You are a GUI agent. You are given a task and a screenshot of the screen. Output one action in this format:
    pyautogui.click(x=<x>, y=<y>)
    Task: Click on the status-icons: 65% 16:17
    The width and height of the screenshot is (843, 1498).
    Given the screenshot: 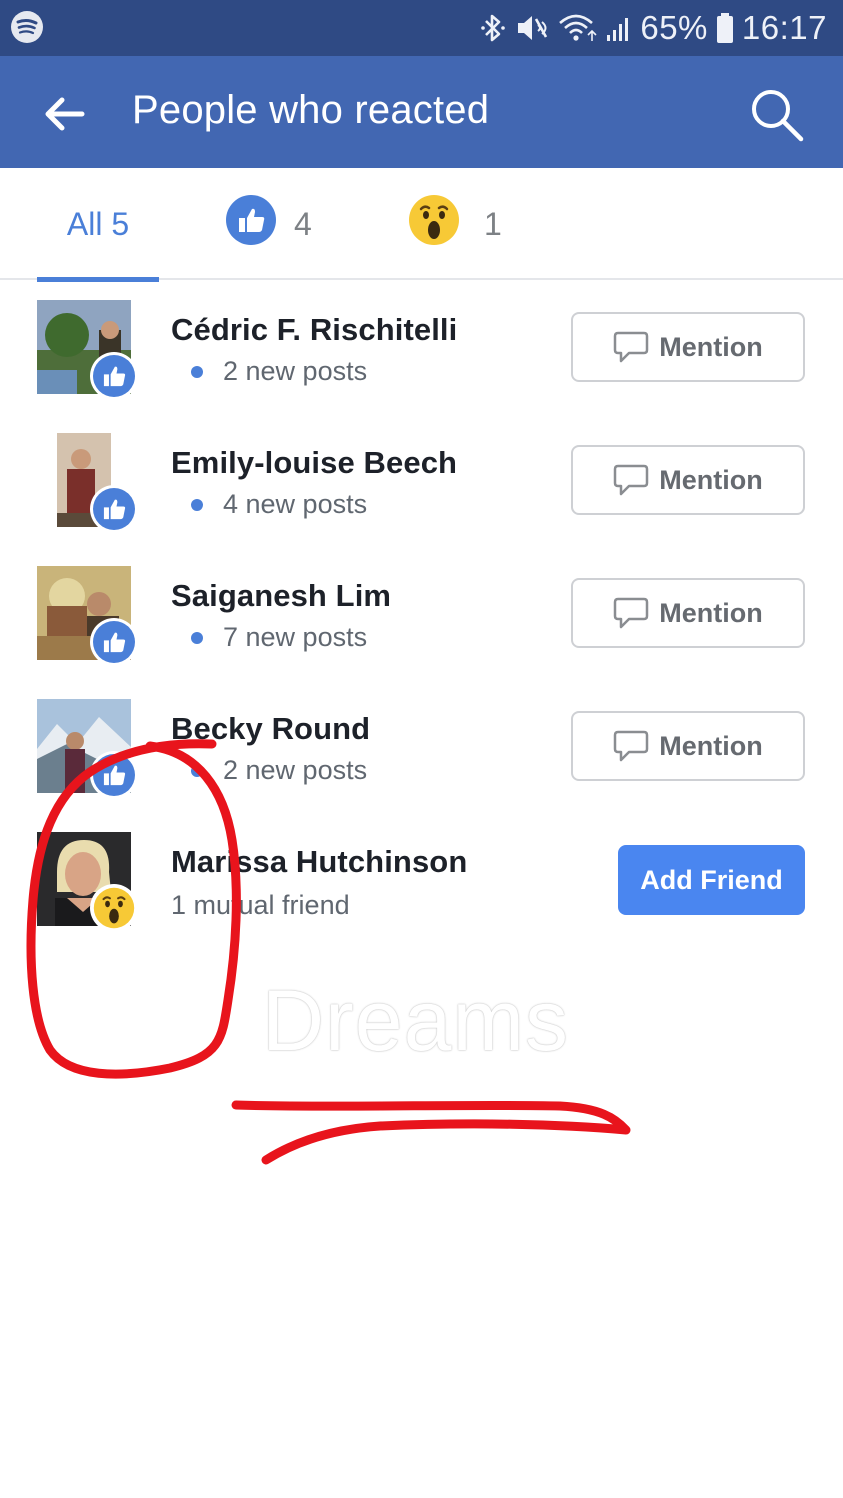 What is the action you would take?
    pyautogui.click(x=653, y=28)
    